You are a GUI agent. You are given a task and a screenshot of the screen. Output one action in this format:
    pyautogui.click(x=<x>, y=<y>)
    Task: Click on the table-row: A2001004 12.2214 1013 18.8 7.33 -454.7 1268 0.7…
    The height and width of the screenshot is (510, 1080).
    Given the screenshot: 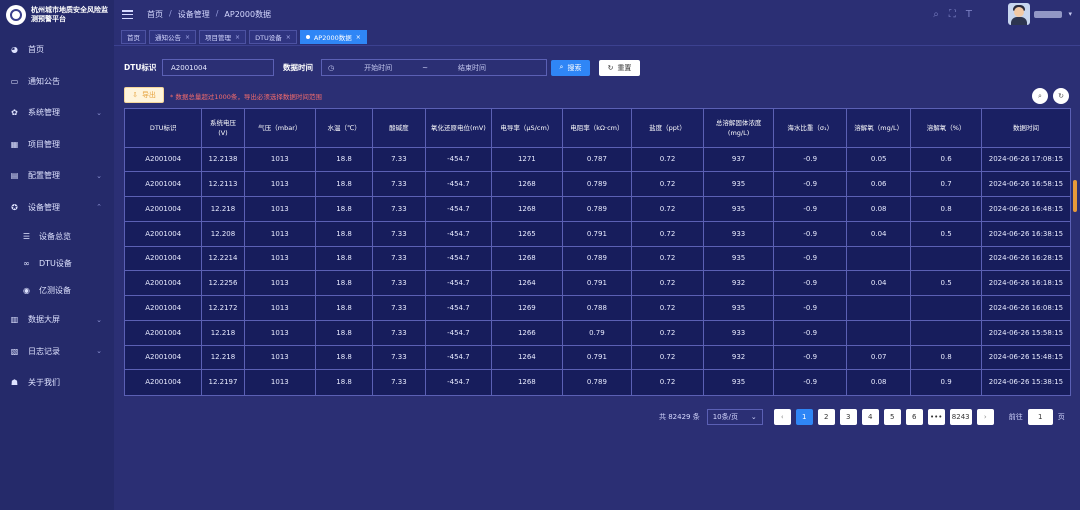 What is the action you would take?
    pyautogui.click(x=597, y=259)
    